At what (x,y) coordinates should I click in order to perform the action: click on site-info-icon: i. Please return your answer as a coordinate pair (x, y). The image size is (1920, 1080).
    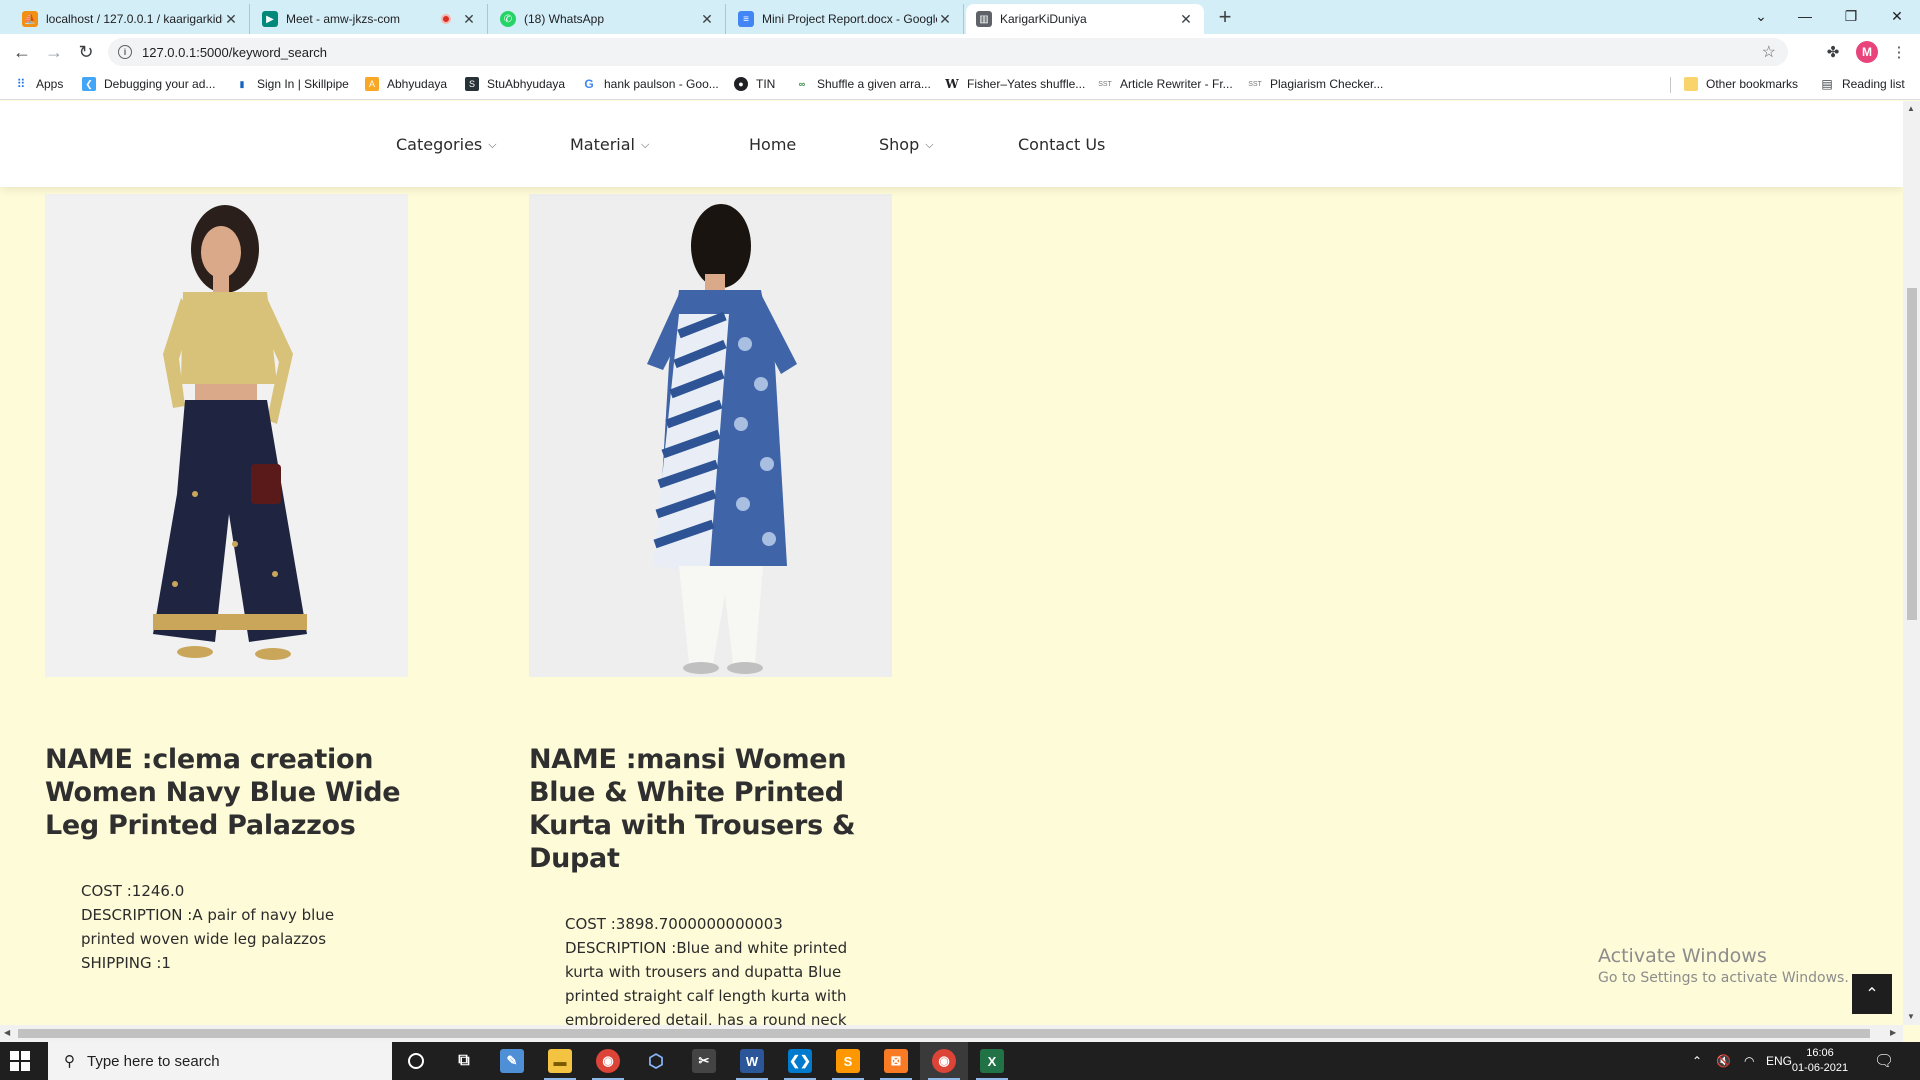
    Looking at the image, I should click on (125, 52).